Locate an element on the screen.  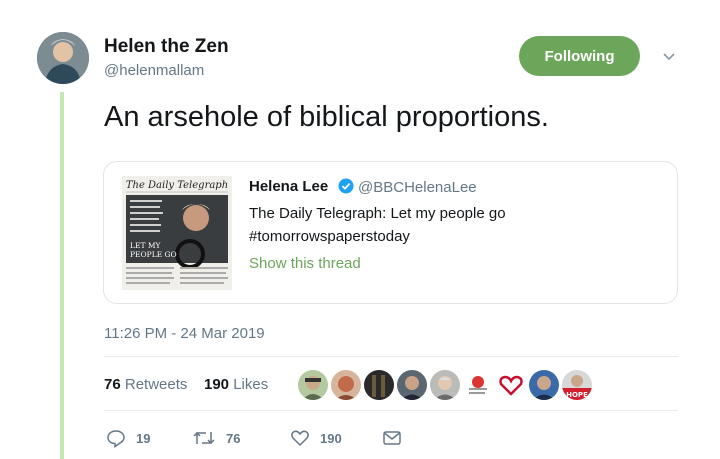
likes-stat: 190 Likes is located at coordinates (236, 384).